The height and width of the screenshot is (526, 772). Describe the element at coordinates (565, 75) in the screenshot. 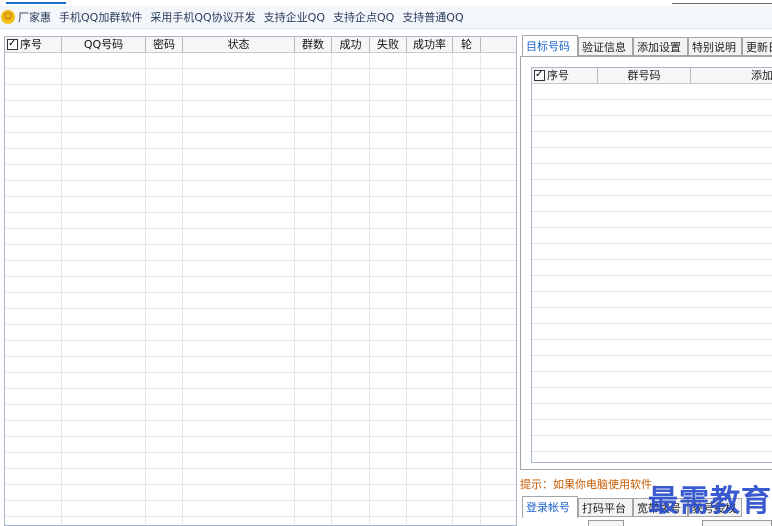

I see `group-column-header-index: 序号` at that location.